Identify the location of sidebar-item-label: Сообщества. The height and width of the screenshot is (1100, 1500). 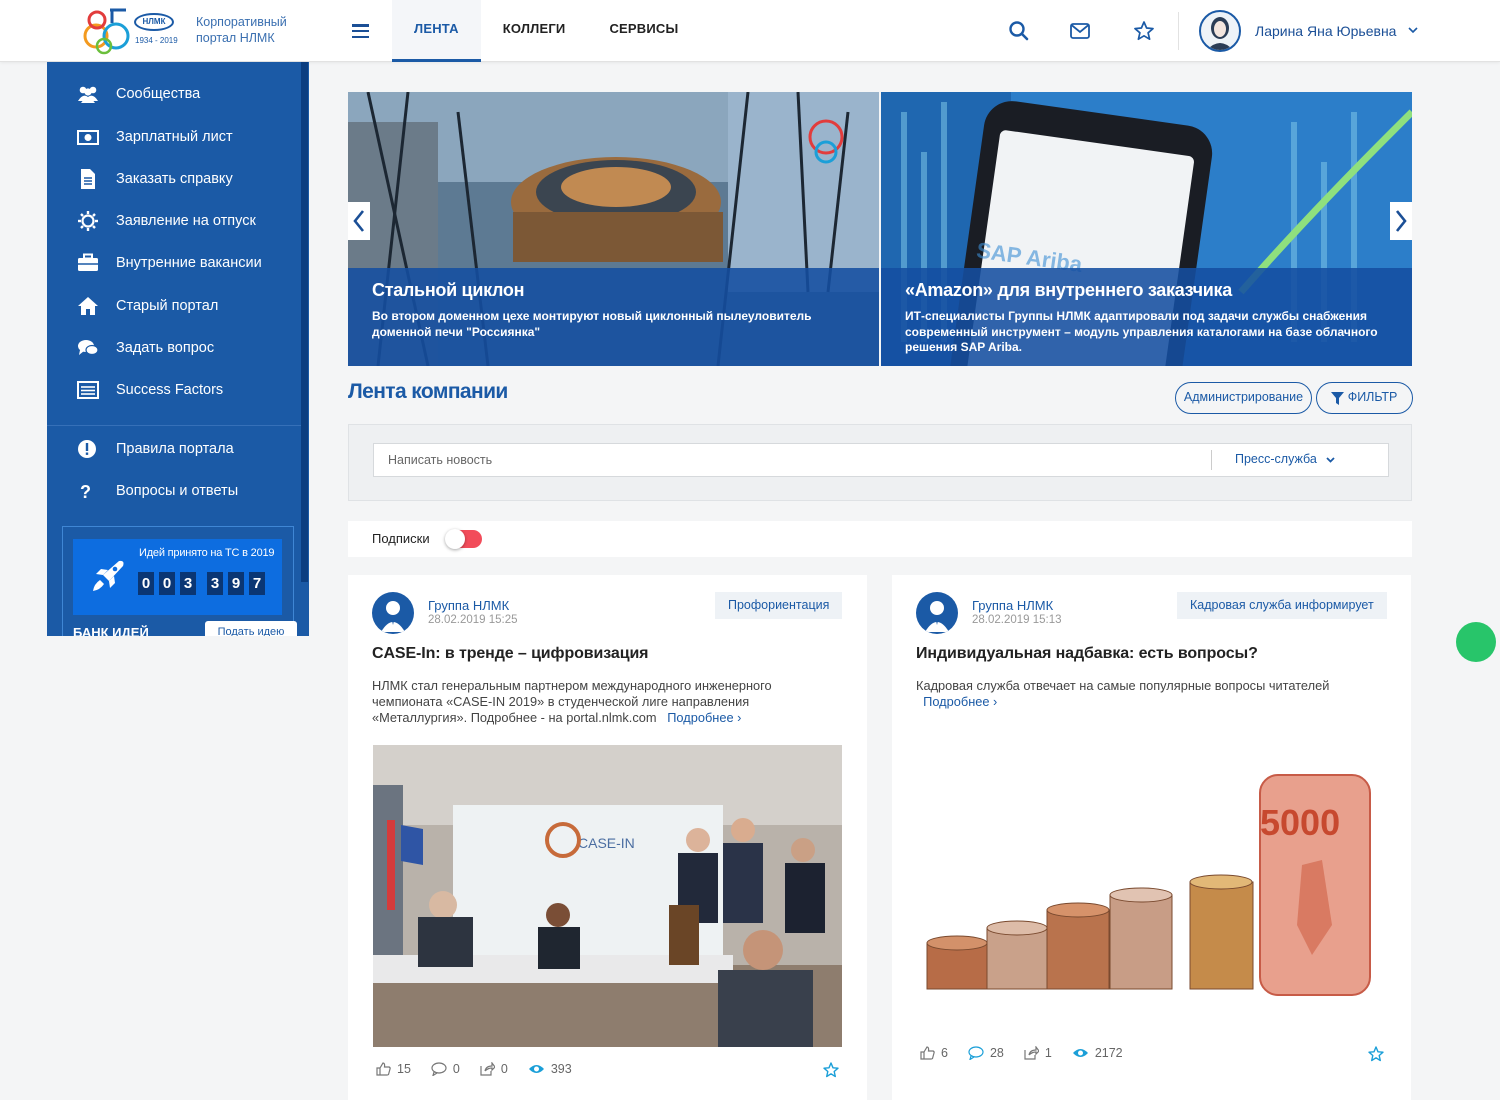
(158, 94).